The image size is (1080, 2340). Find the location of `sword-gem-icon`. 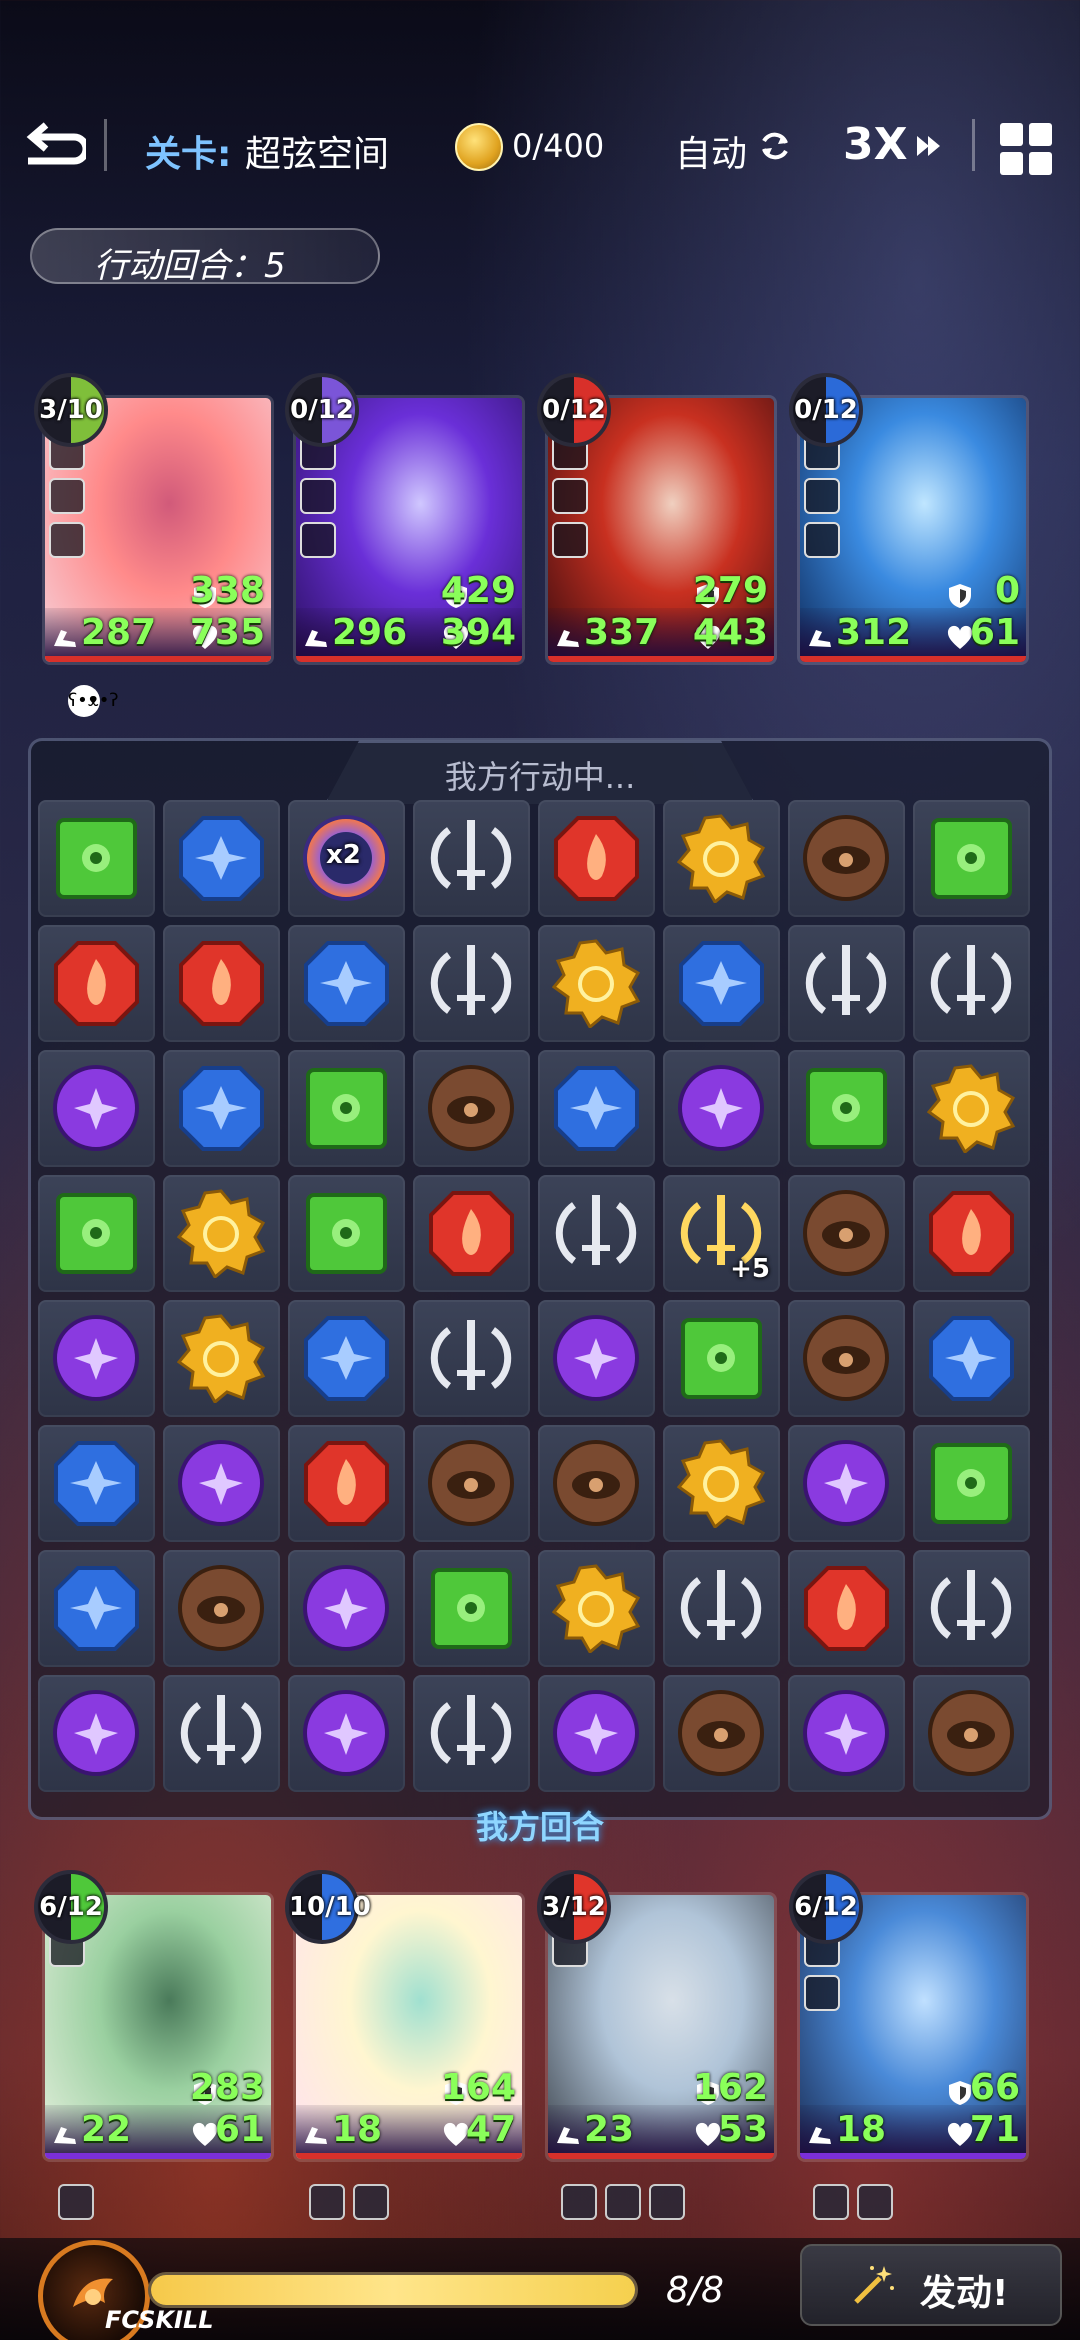

sword-gem-icon is located at coordinates (971, 983).